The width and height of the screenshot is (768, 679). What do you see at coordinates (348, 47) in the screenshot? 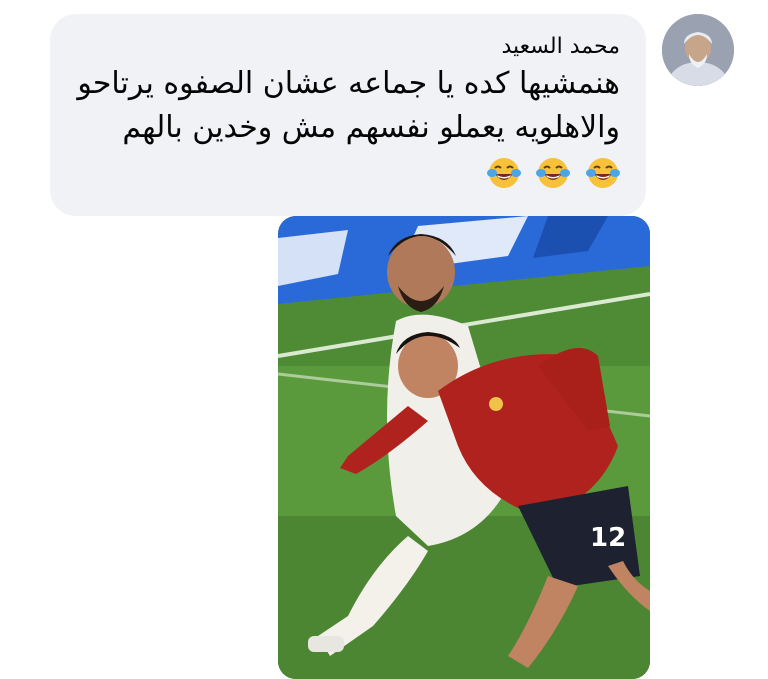
I see `comment-author-name: محمد السعيد` at bounding box center [348, 47].